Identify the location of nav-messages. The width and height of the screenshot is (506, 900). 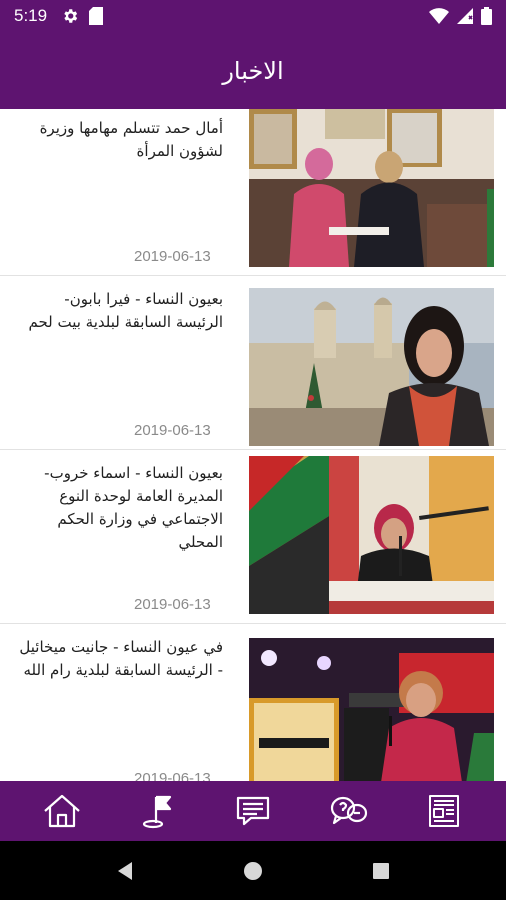
(253, 811).